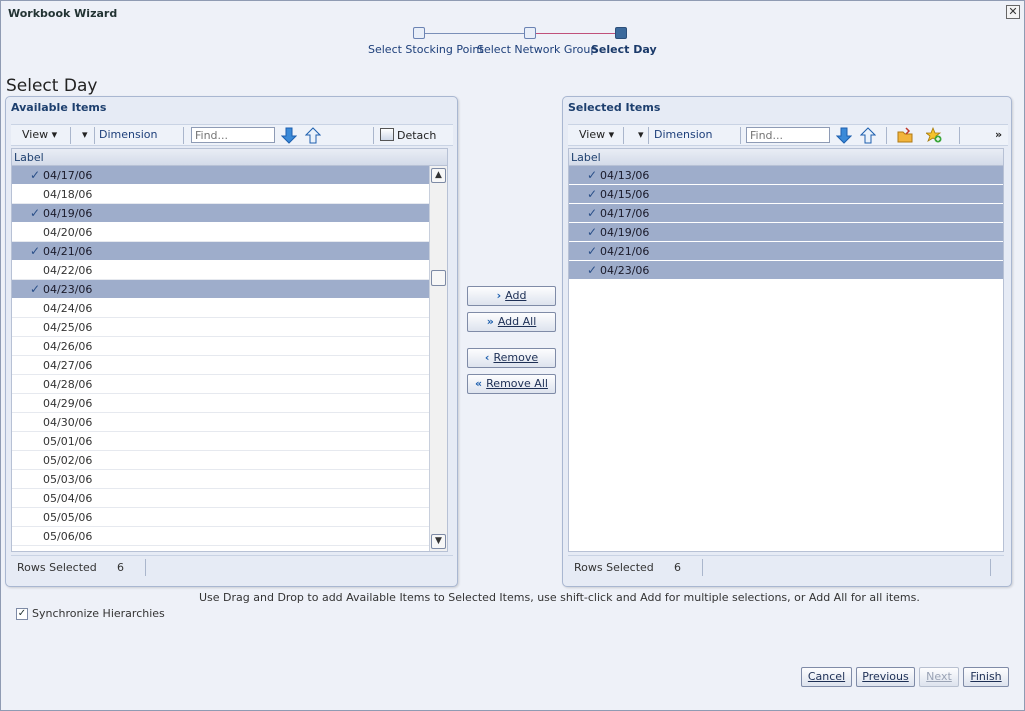  What do you see at coordinates (68, 498) in the screenshot?
I see `row-label: 05/04/06` at bounding box center [68, 498].